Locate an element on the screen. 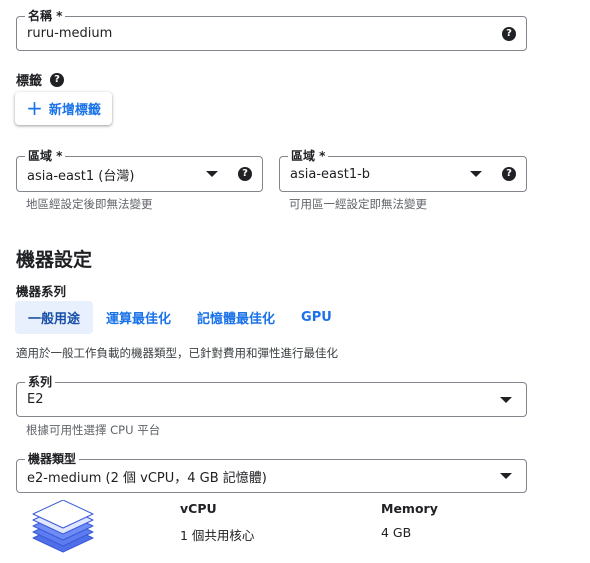 This screenshot has height=563, width=590. name-input: ruru-medium is located at coordinates (264, 33).